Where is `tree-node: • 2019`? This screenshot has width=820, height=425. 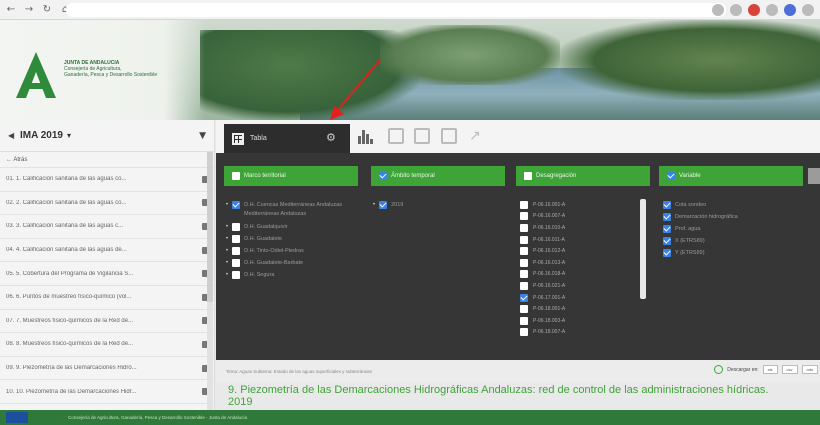
tree-node: • 2019 is located at coordinates (388, 205).